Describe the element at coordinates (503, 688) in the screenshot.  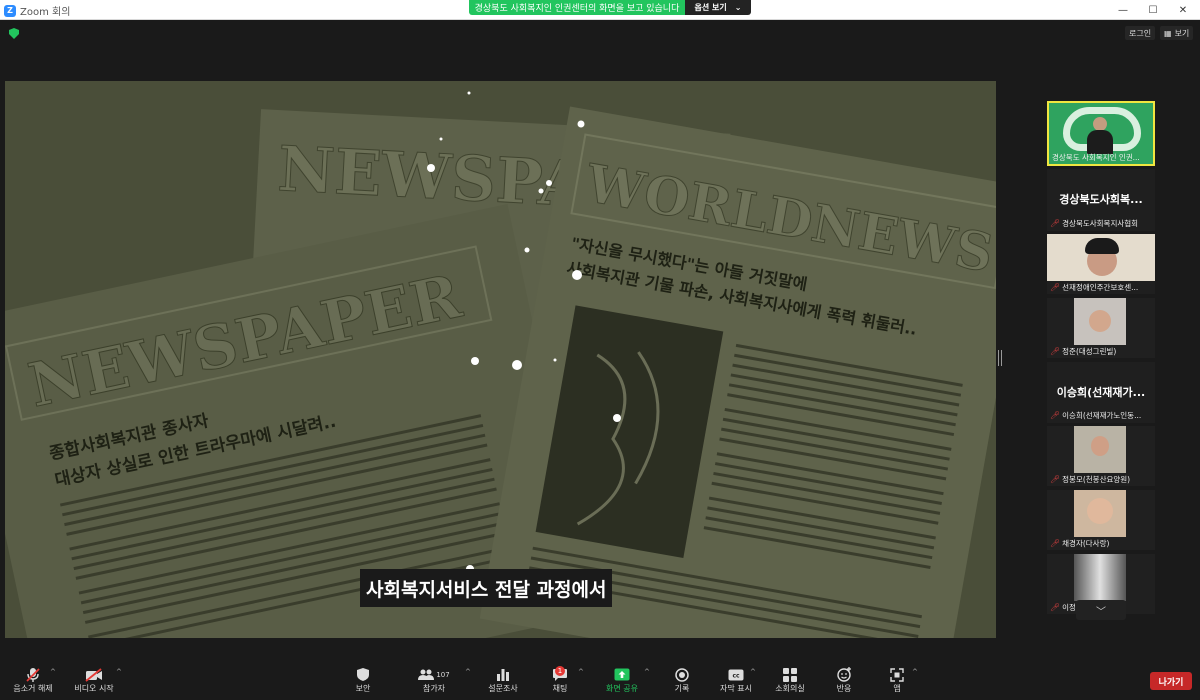
I see `polls-label: 설문조사` at that location.